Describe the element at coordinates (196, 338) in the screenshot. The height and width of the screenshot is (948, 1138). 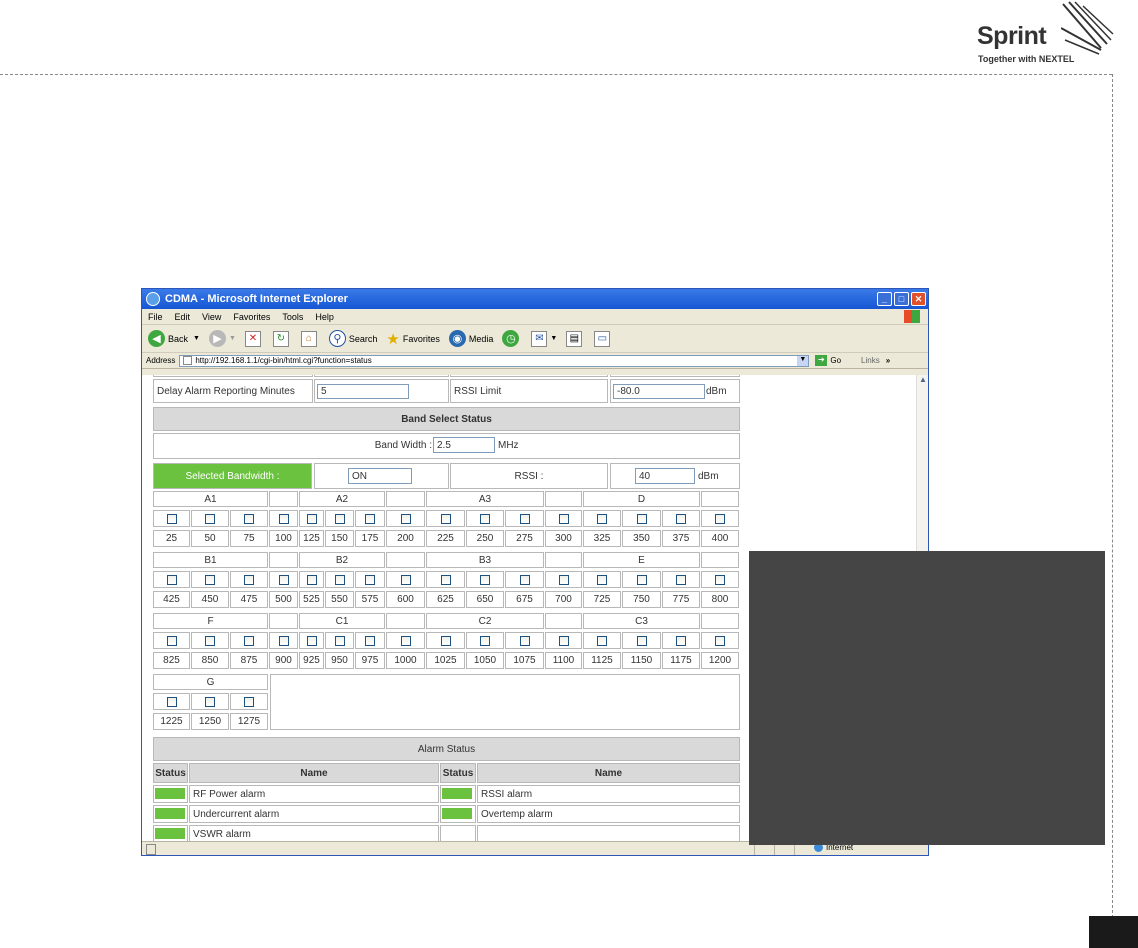
I see `back-dropdown-icon: ▼` at that location.